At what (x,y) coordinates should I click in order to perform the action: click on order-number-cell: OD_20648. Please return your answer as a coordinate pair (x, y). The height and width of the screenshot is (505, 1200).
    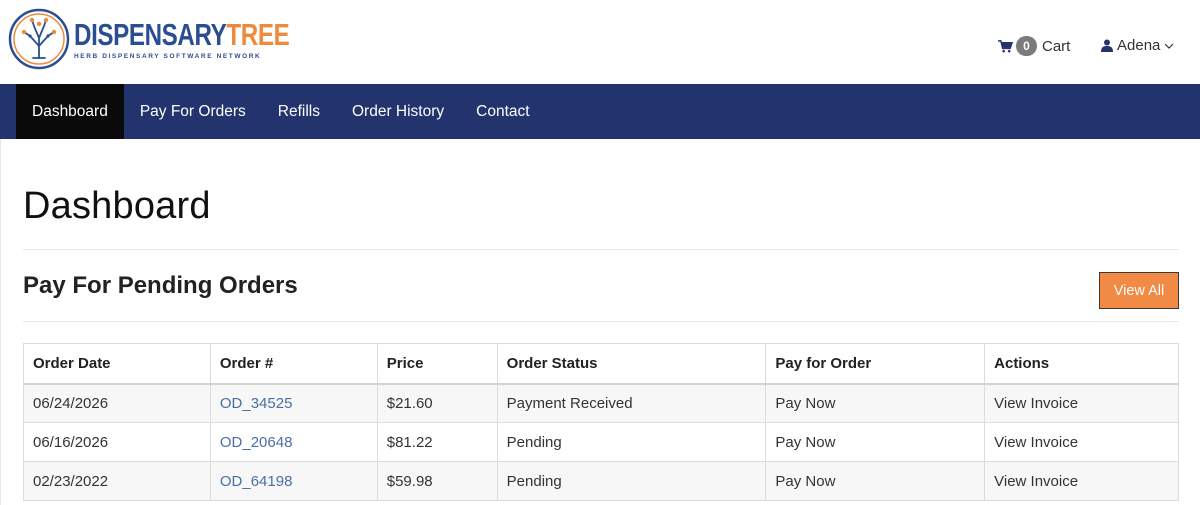
    Looking at the image, I should click on (293, 442).